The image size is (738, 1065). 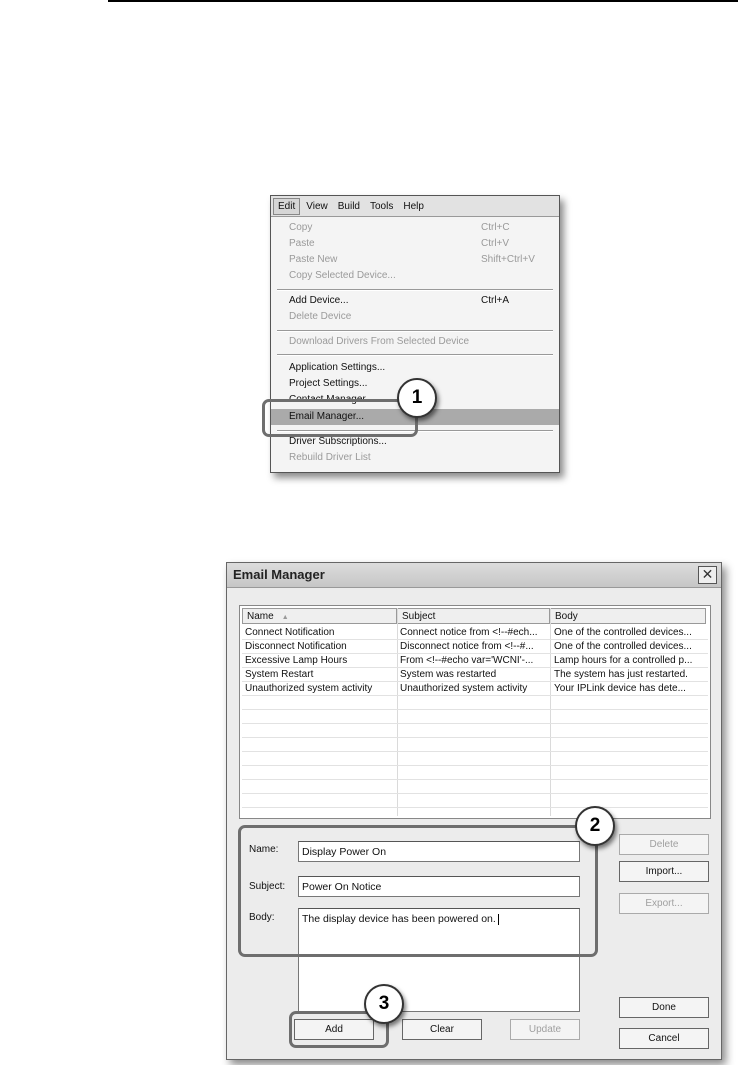 What do you see at coordinates (448, 674) in the screenshot?
I see `cell-subject: System was restarted` at bounding box center [448, 674].